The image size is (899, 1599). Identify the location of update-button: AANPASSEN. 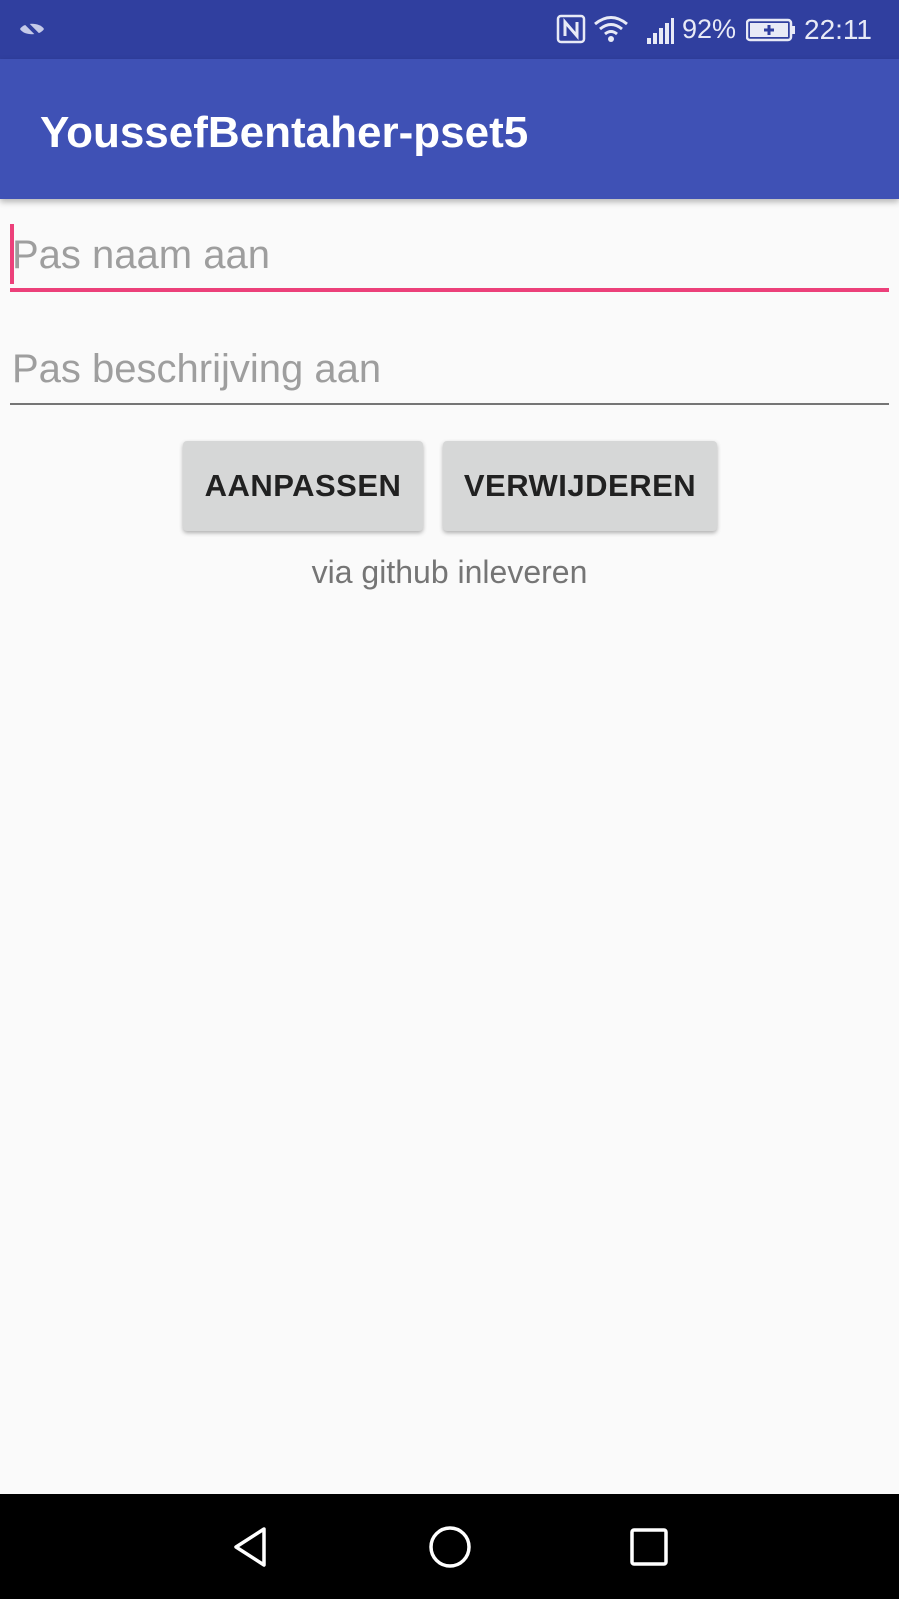
(303, 486).